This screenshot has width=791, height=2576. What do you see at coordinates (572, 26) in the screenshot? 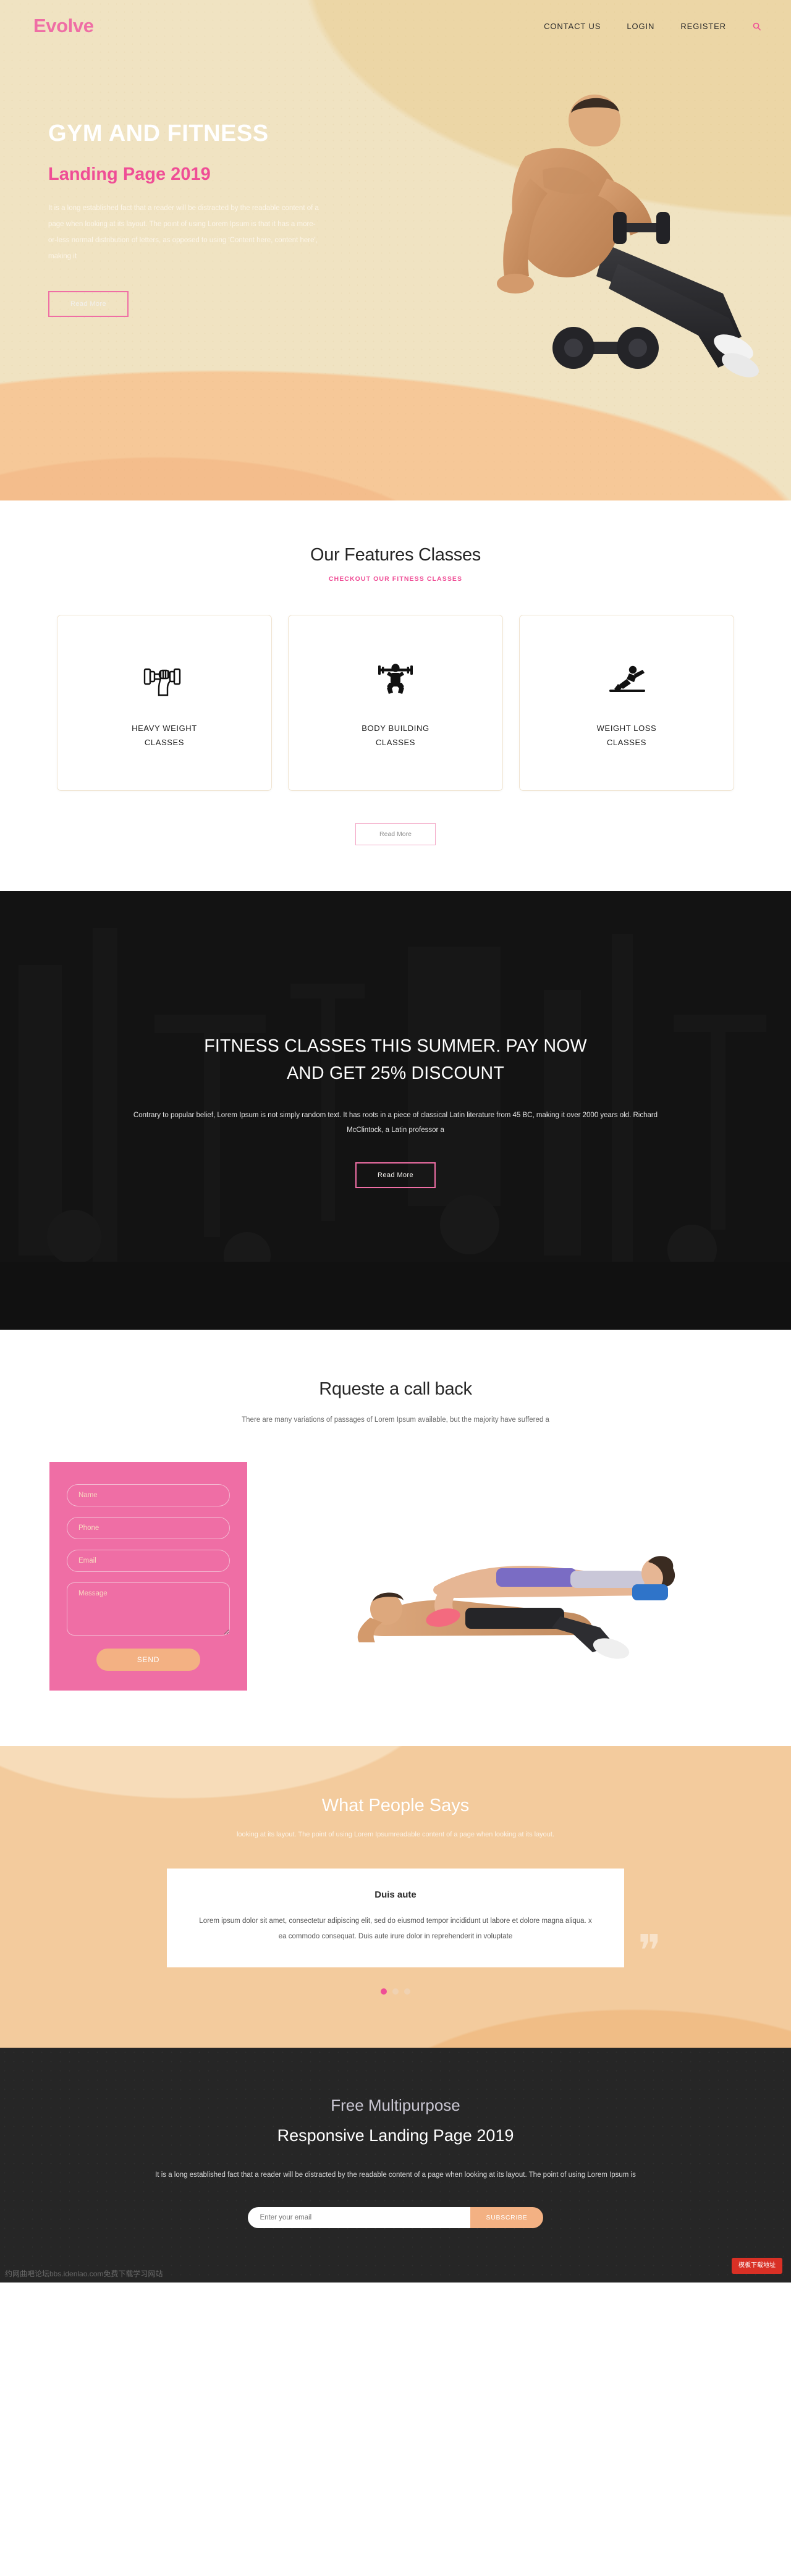
I see `nav-item-contact-us: CONTACT US` at bounding box center [572, 26].